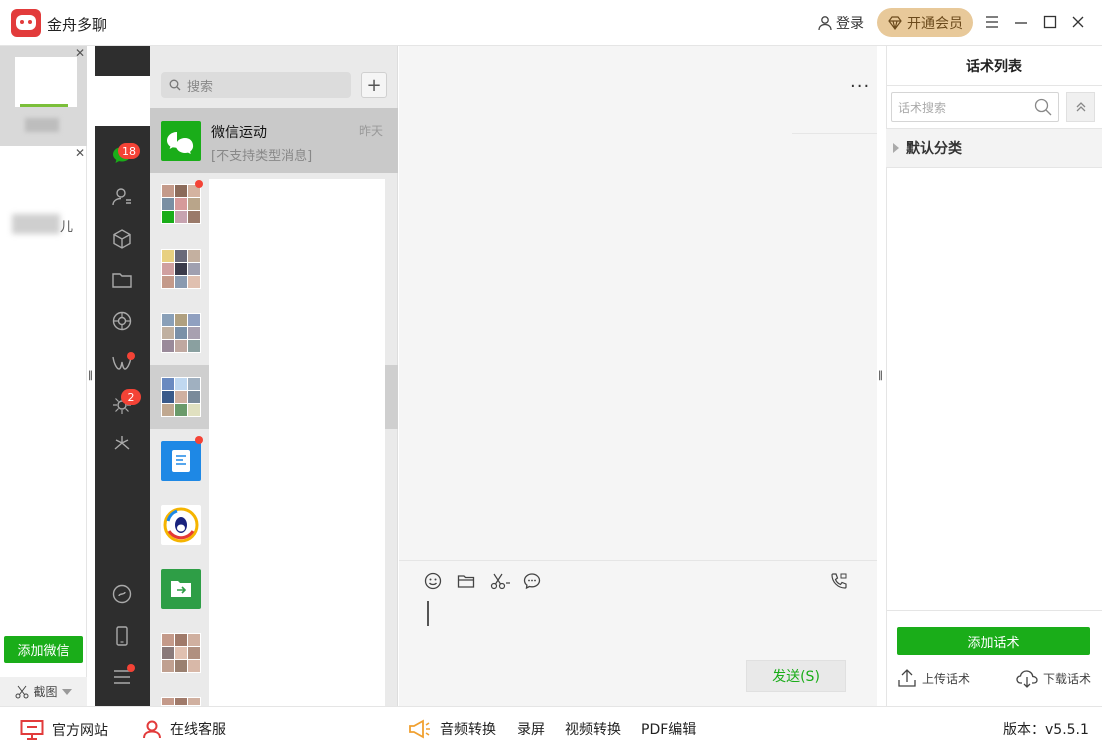 The width and height of the screenshot is (1102, 747). I want to click on search-placeholder: 搜索, so click(200, 87).